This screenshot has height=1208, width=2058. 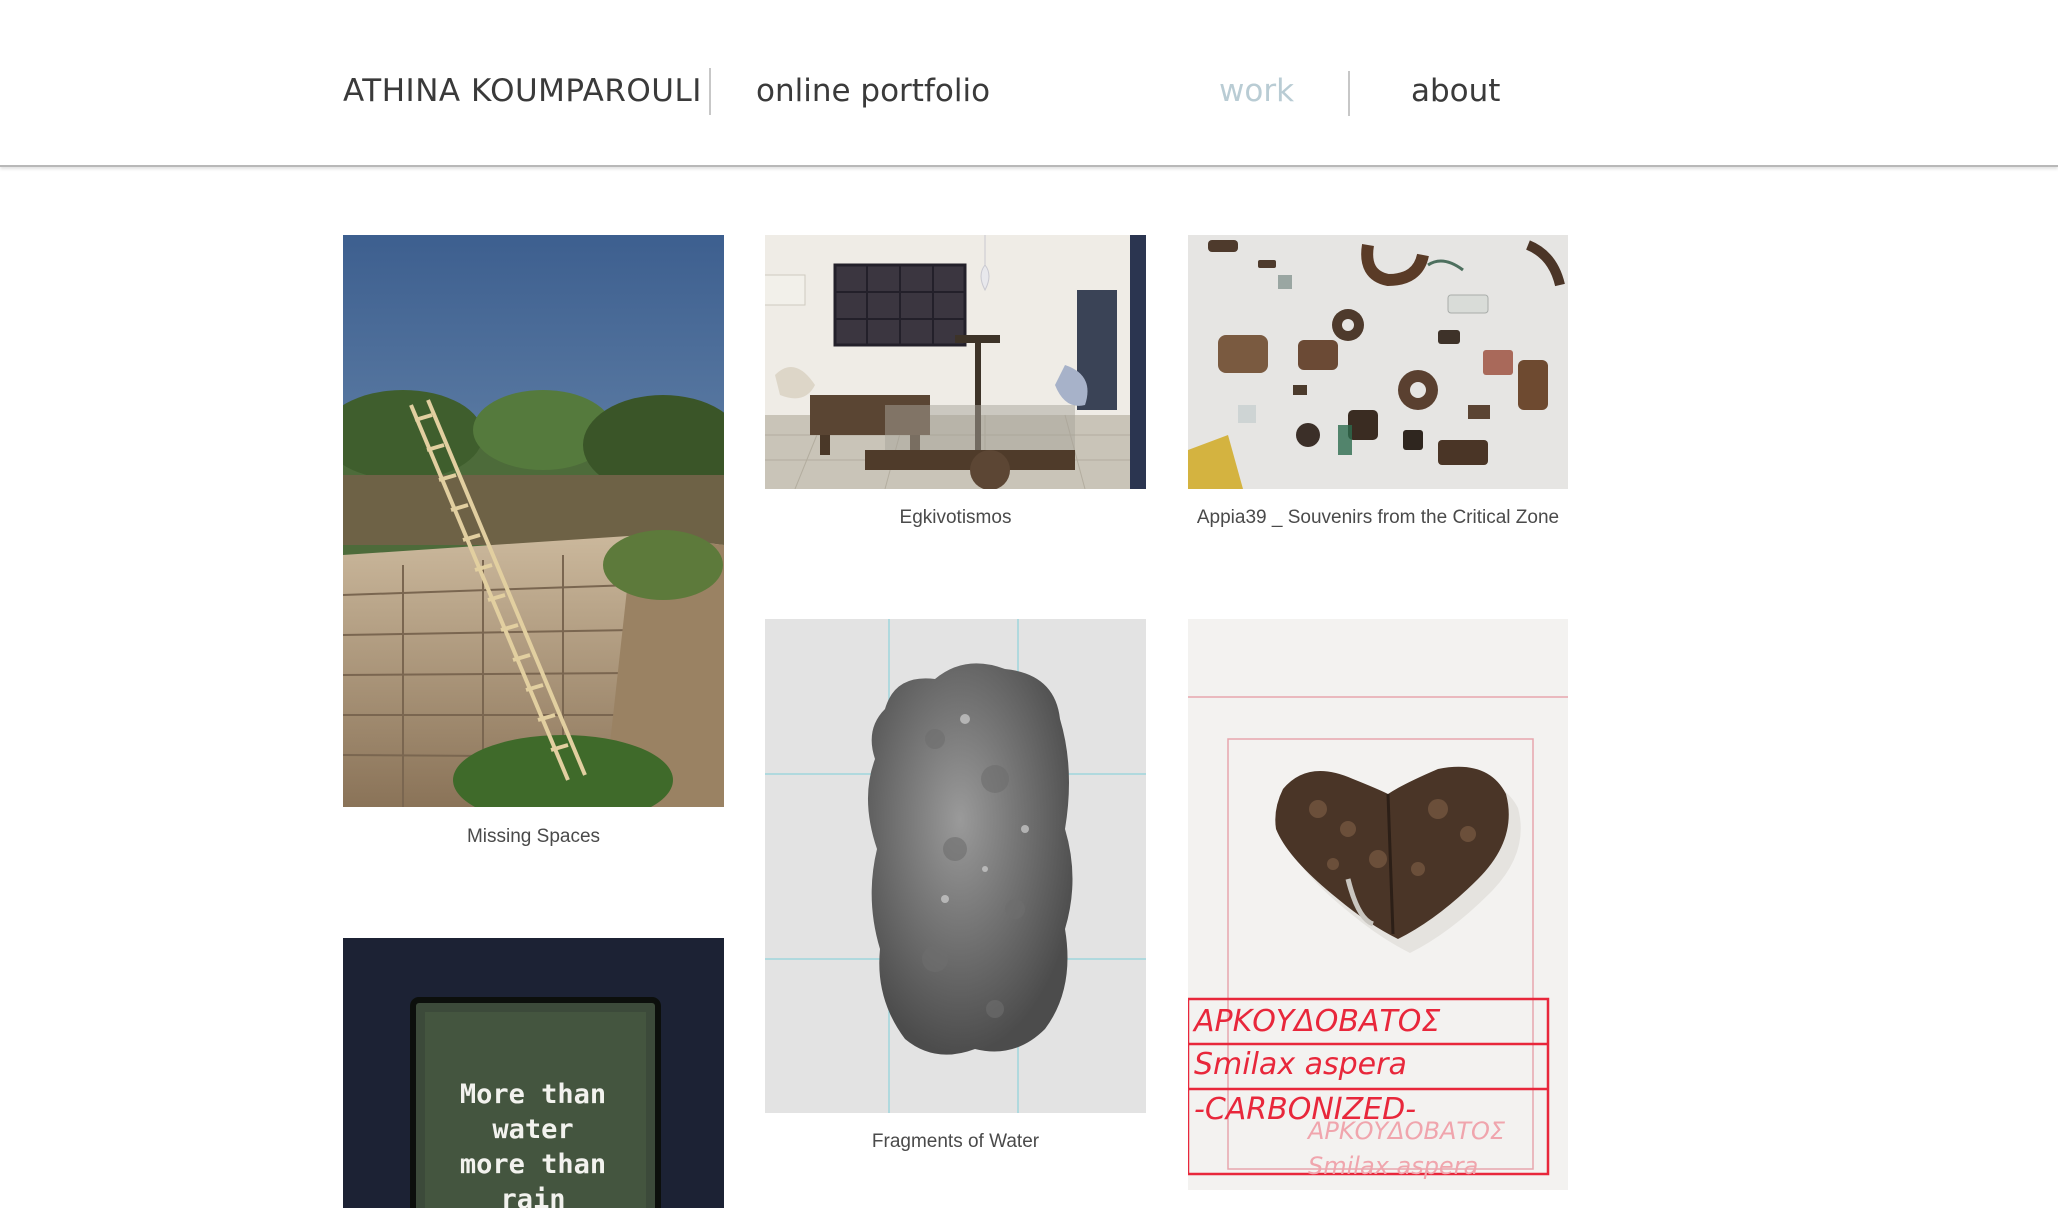 I want to click on screen-text-line-4: rain, so click(x=532, y=1196).